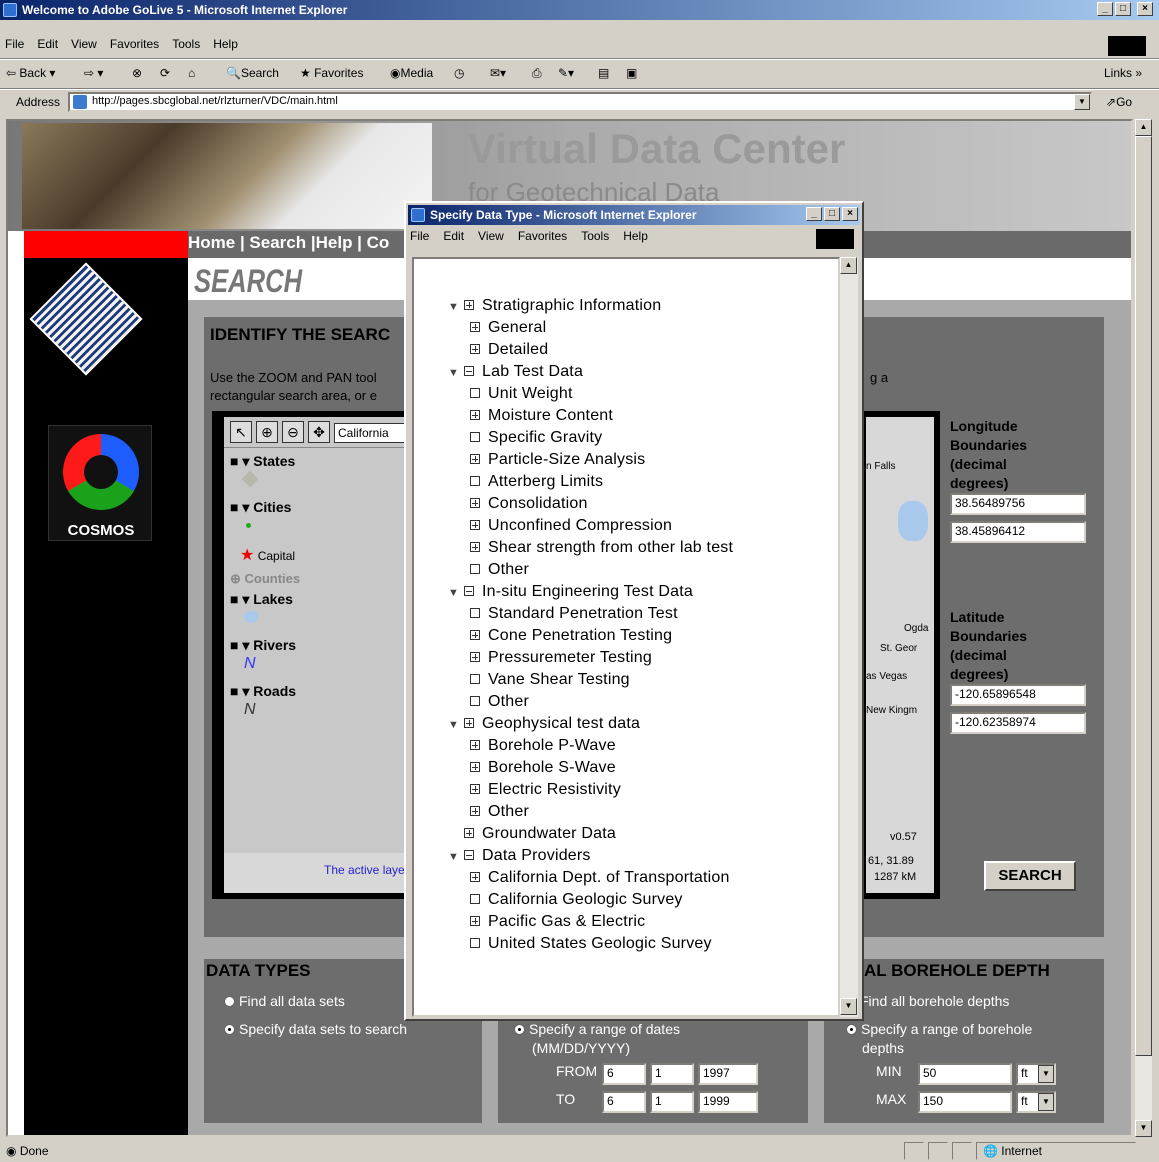 This screenshot has width=1159, height=1162. I want to click on popup-menu-help: Help, so click(635, 236).